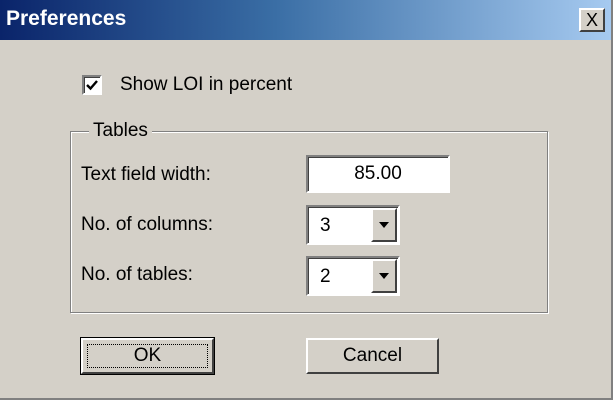 Image resolution: width=613 pixels, height=416 pixels. I want to click on columns-value: 3, so click(325, 225).